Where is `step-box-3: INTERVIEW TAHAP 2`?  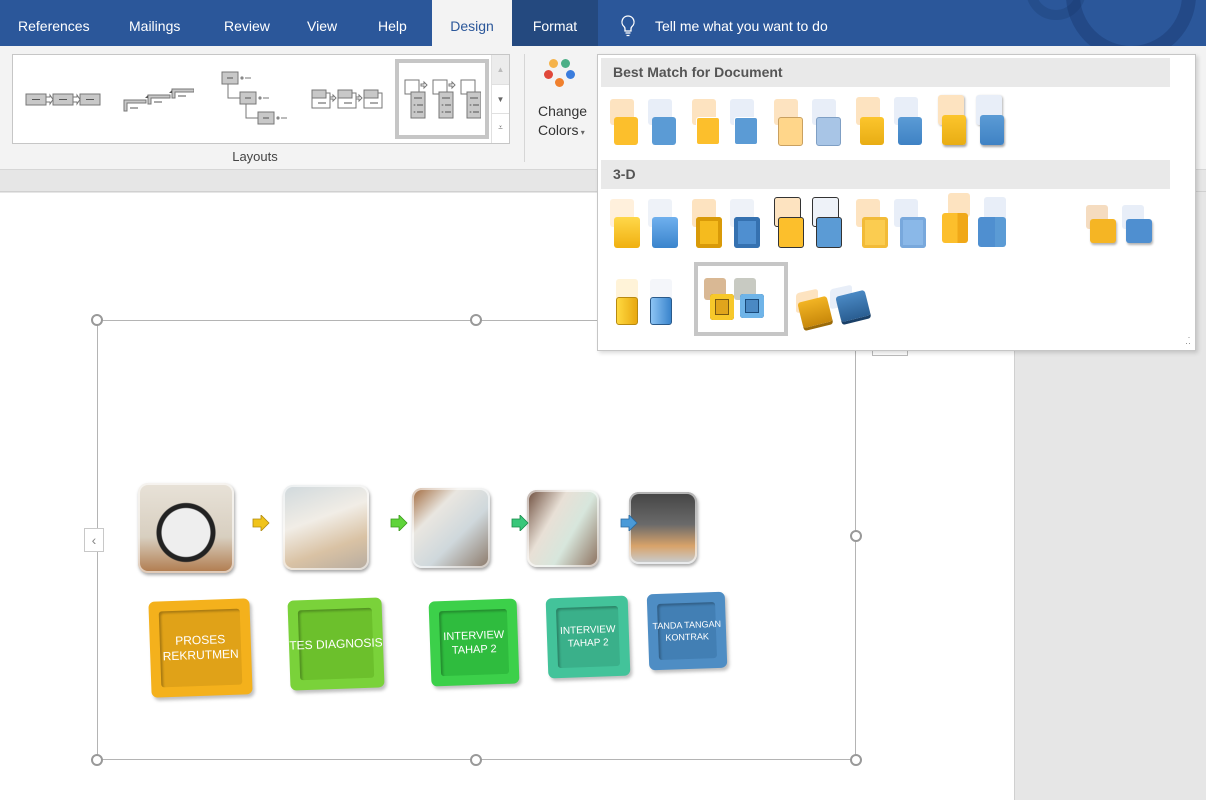
step-box-3: INTERVIEW TAHAP 2 is located at coordinates (474, 642).